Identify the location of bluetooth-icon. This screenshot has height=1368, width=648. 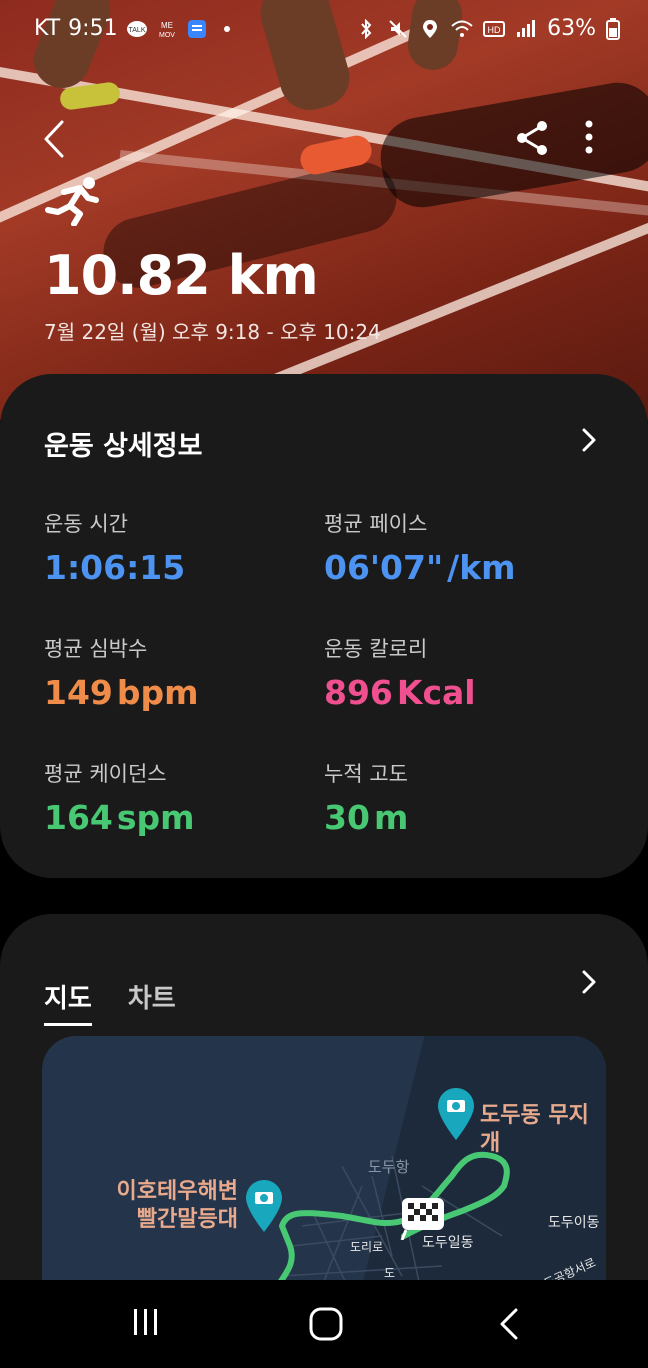
(366, 28).